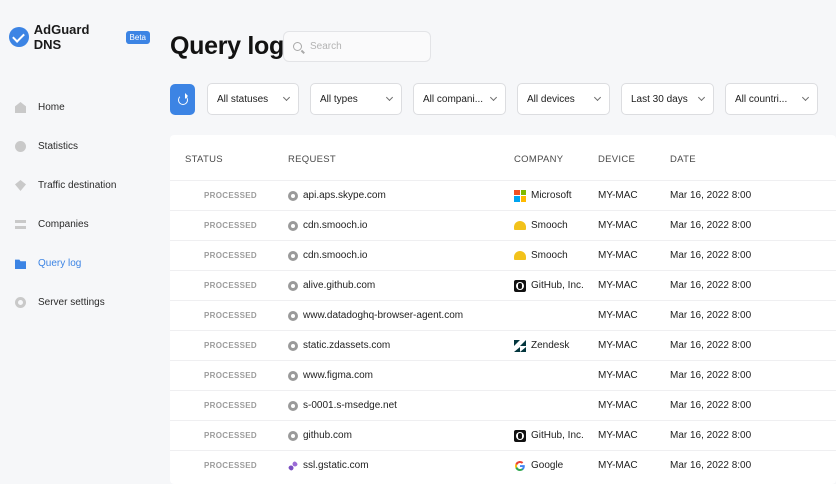 Image resolution: width=836 pixels, height=484 pixels. I want to click on column-header-device: DEVICE, so click(616, 159).